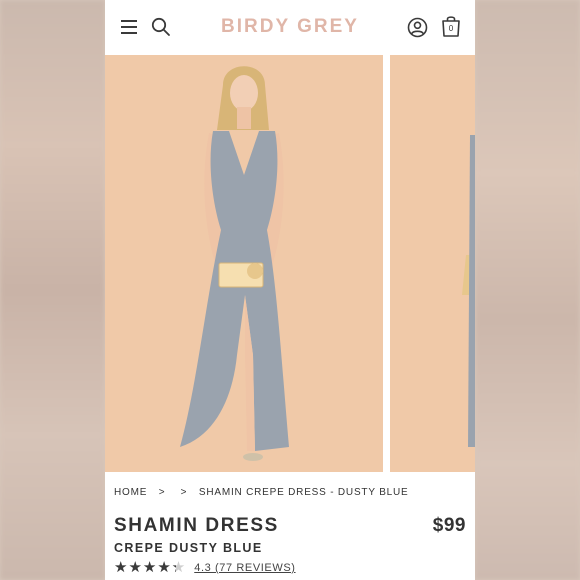 This screenshot has width=580, height=580. Describe the element at coordinates (188, 548) in the screenshot. I see `product-variant: CREPE DUSTY BLUE` at that location.